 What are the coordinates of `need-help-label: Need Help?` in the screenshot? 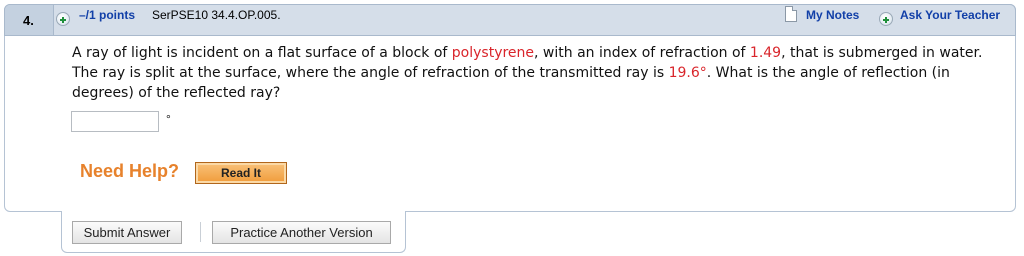 It's located at (130, 171).